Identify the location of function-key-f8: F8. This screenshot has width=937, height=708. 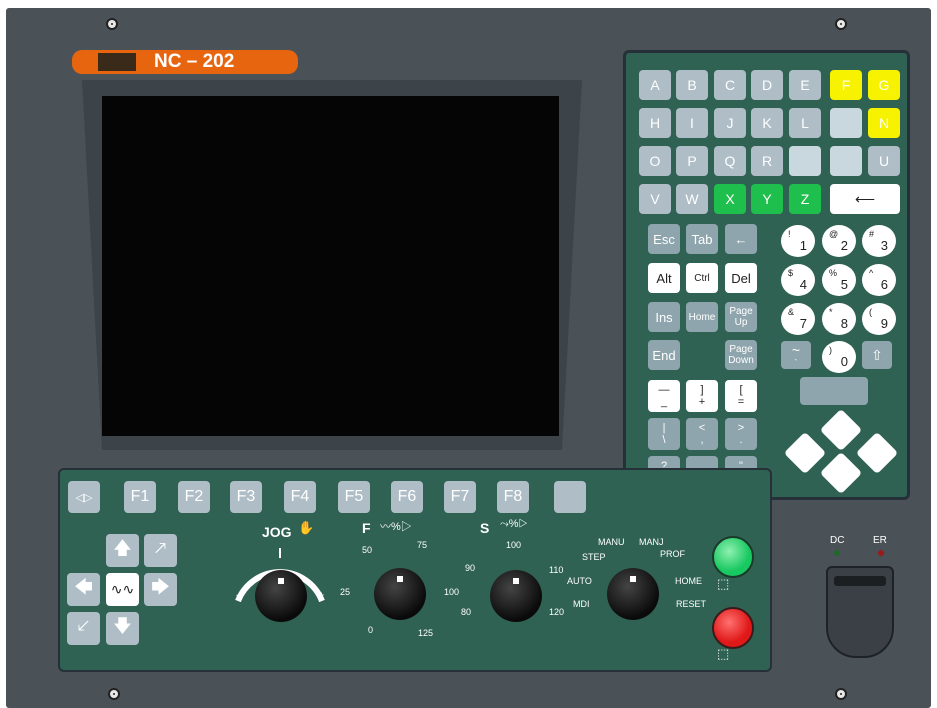
(513, 497).